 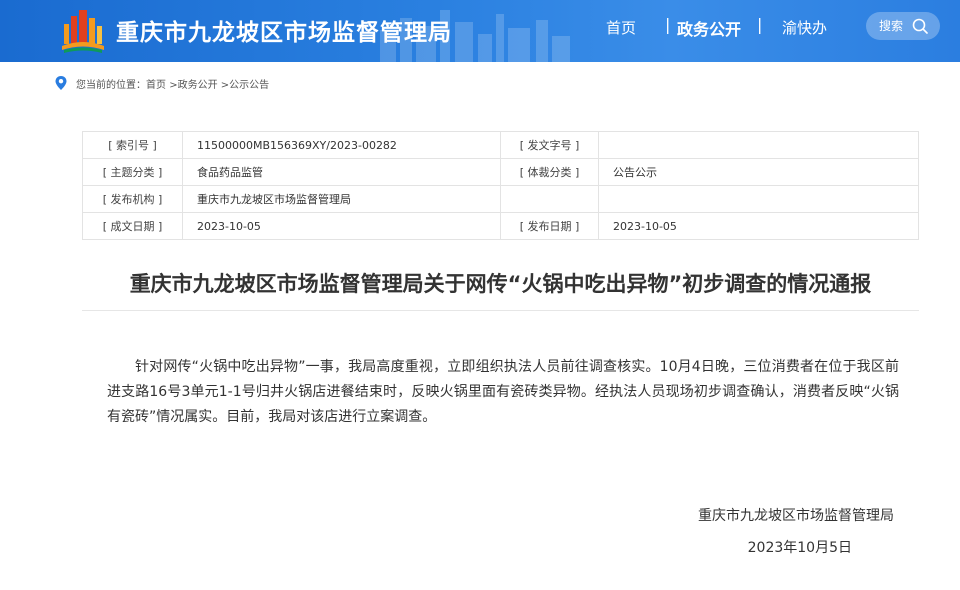 What do you see at coordinates (549, 172) in the screenshot?
I see `meta-key: [ 体裁分类 ]` at bounding box center [549, 172].